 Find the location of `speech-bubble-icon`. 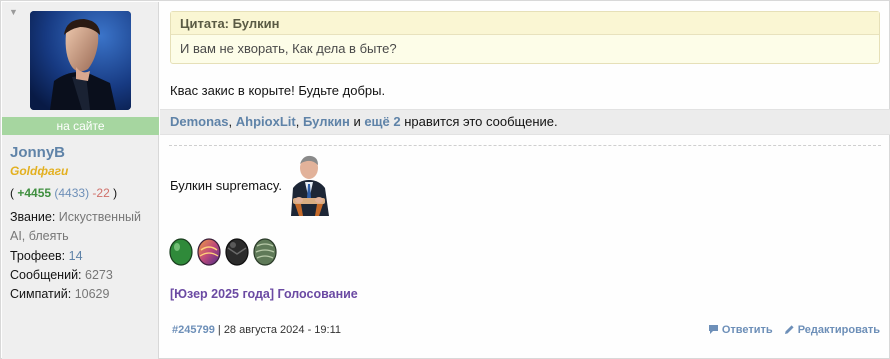

speech-bubble-icon is located at coordinates (713, 329).